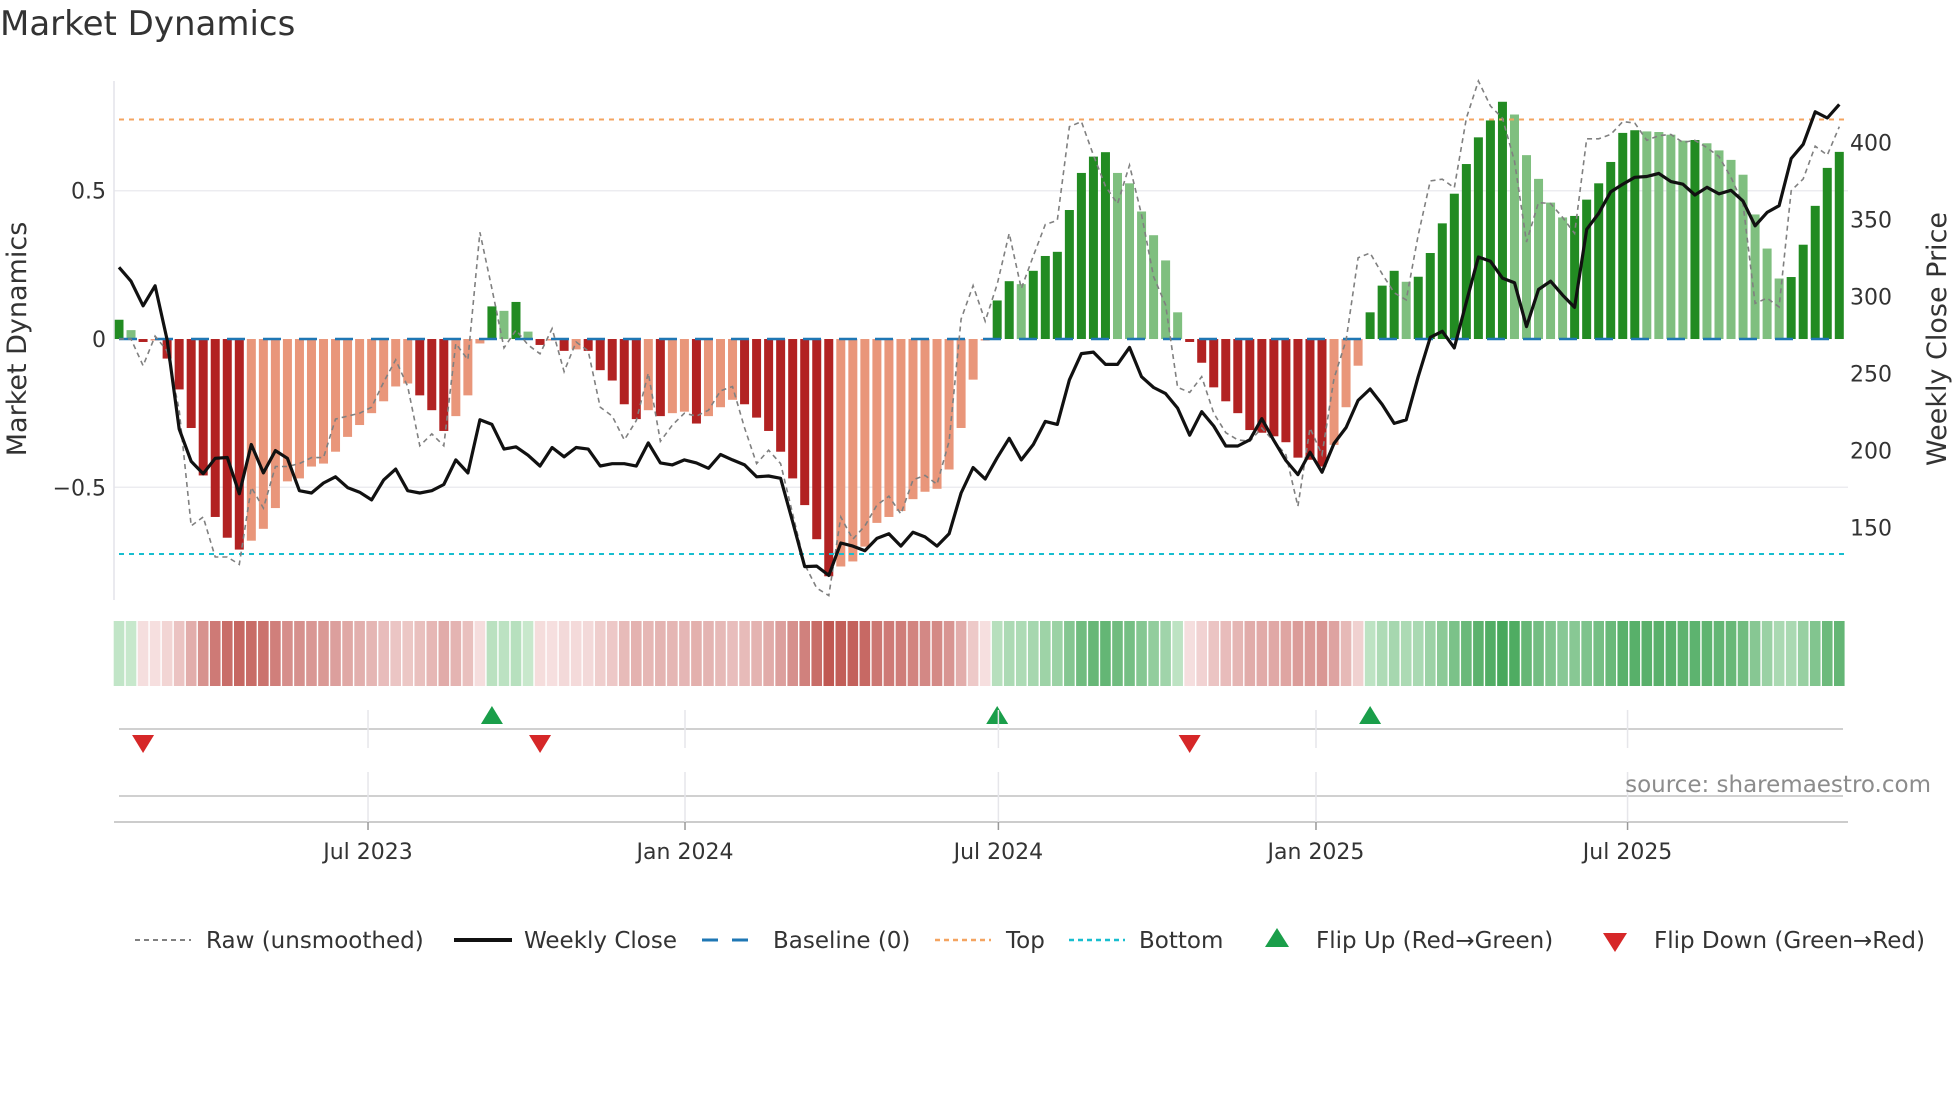 This screenshot has width=1960, height=1102. I want to click on legend-item-flip-down: Flip Down (Green→Red), so click(1764, 941).